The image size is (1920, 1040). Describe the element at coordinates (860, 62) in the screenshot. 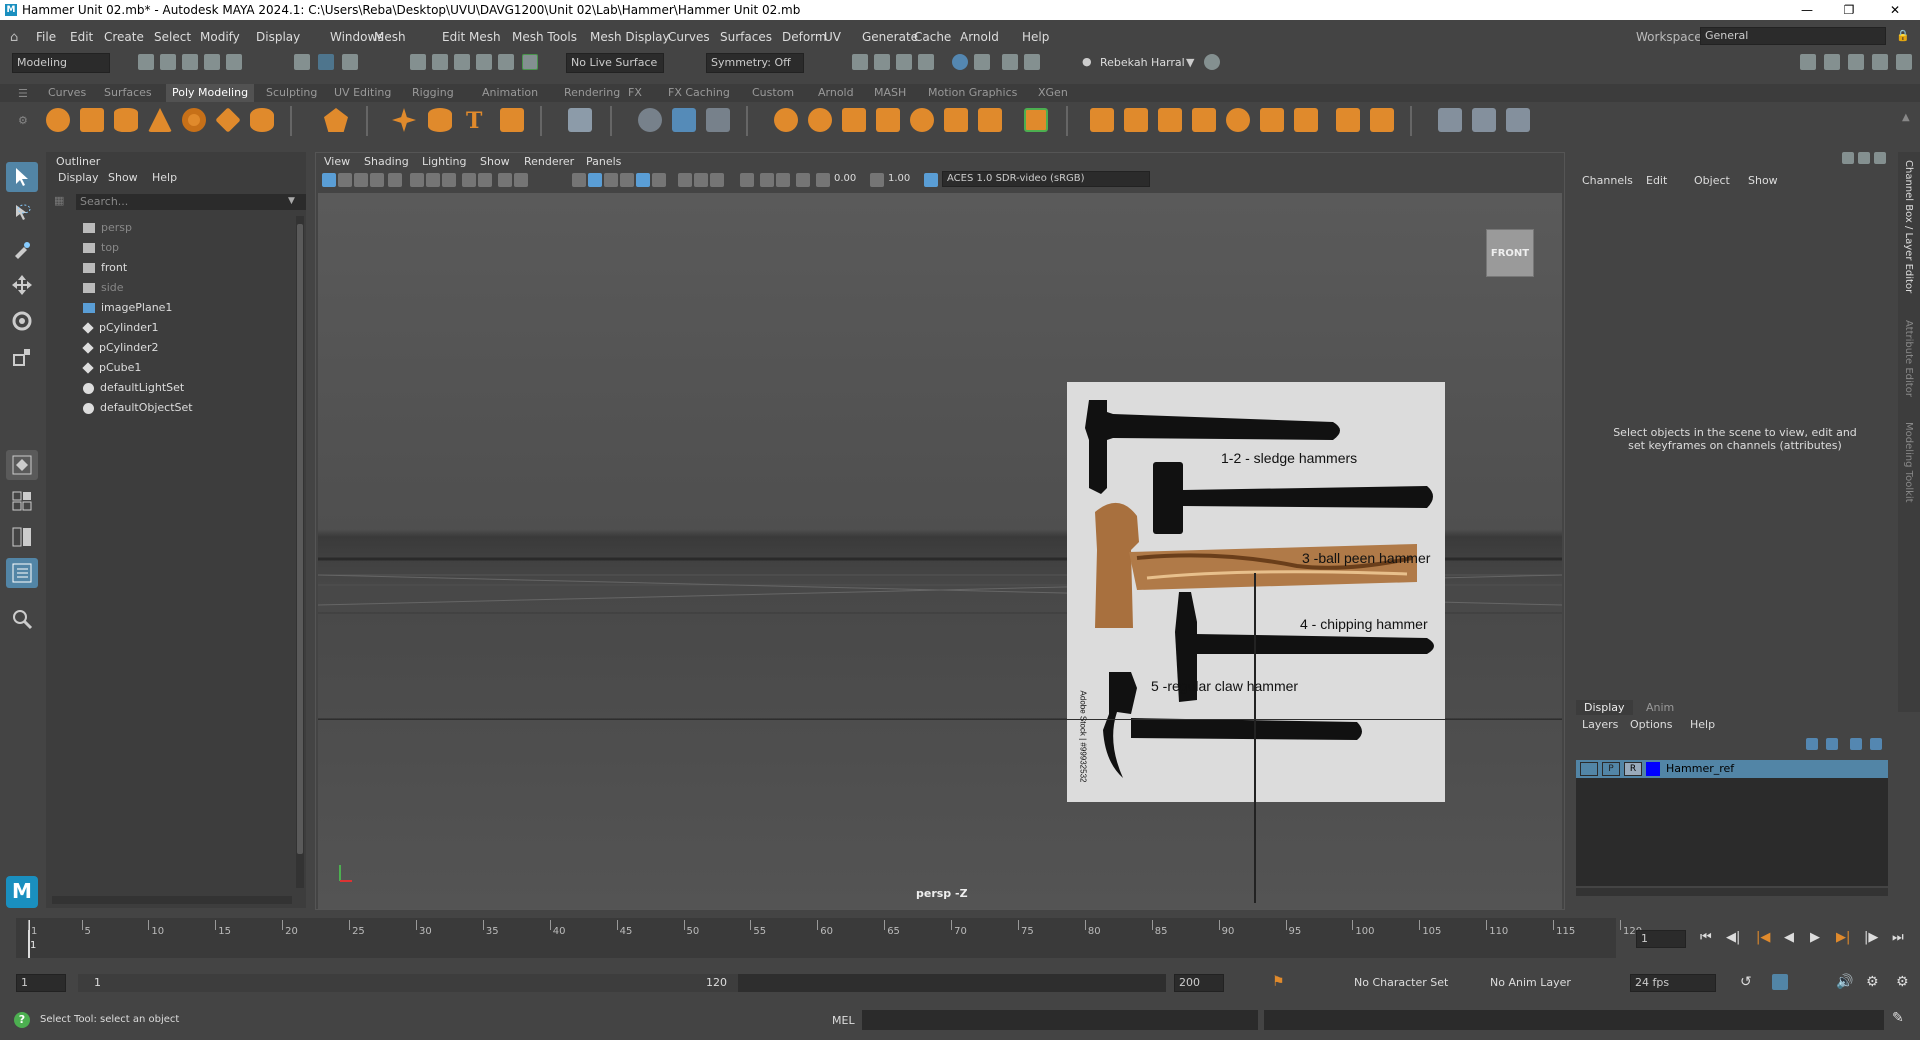

I see `render-view-icon` at that location.